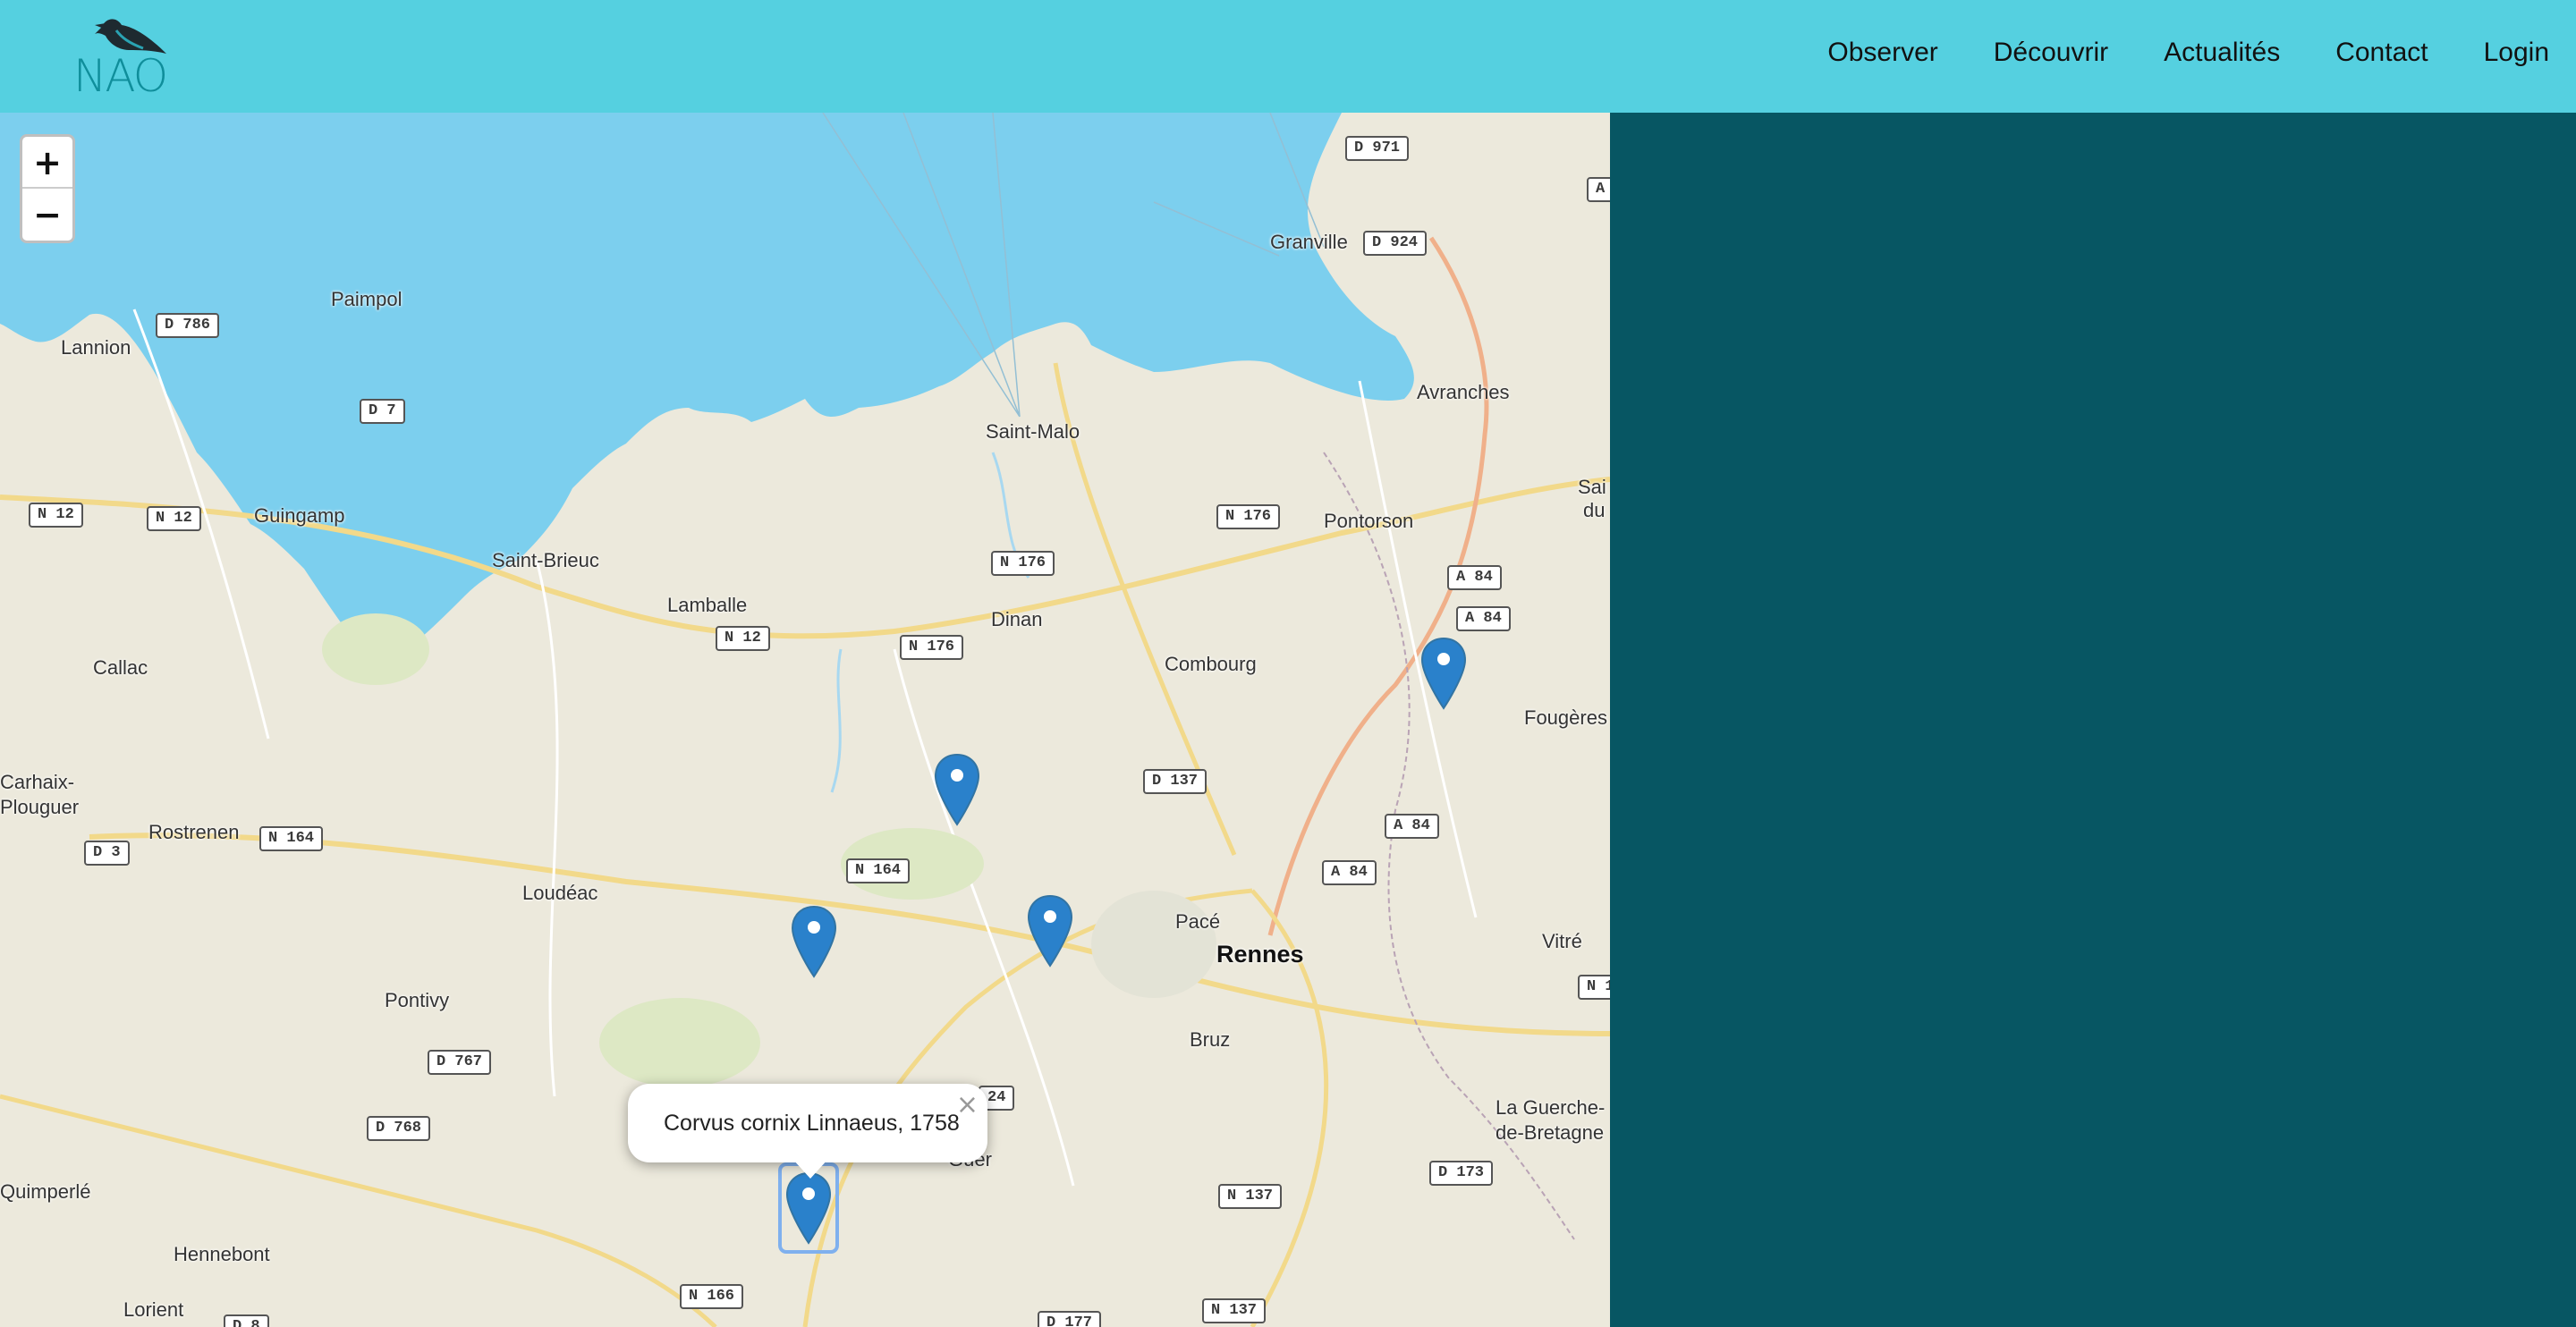 The height and width of the screenshot is (1327, 2576). I want to click on place-label: Loudéac, so click(560, 893).